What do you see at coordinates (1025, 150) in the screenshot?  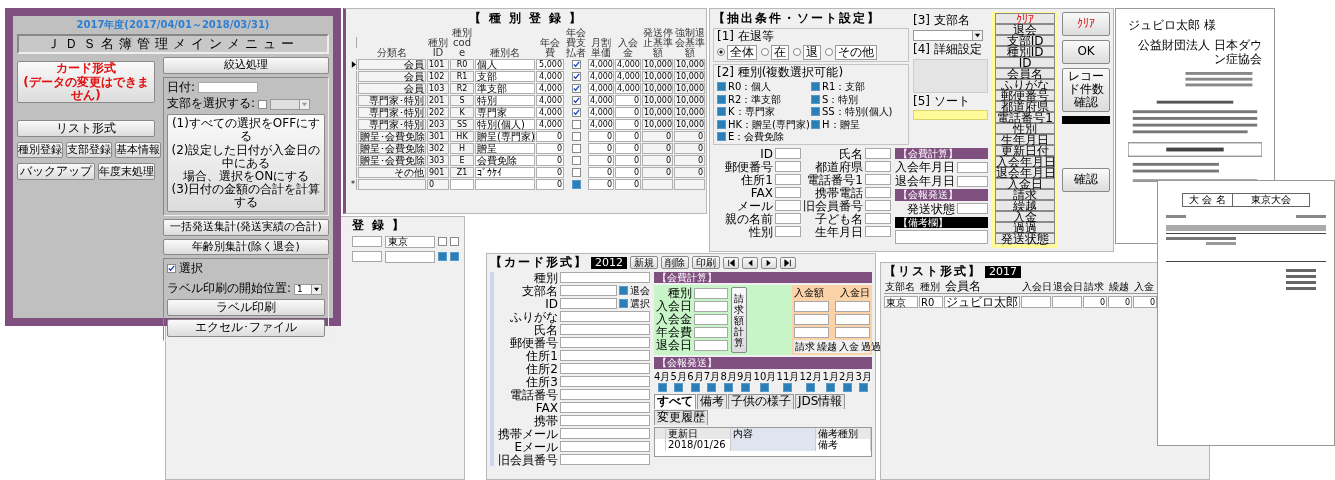 I see `sort-button: 更新日付` at bounding box center [1025, 150].